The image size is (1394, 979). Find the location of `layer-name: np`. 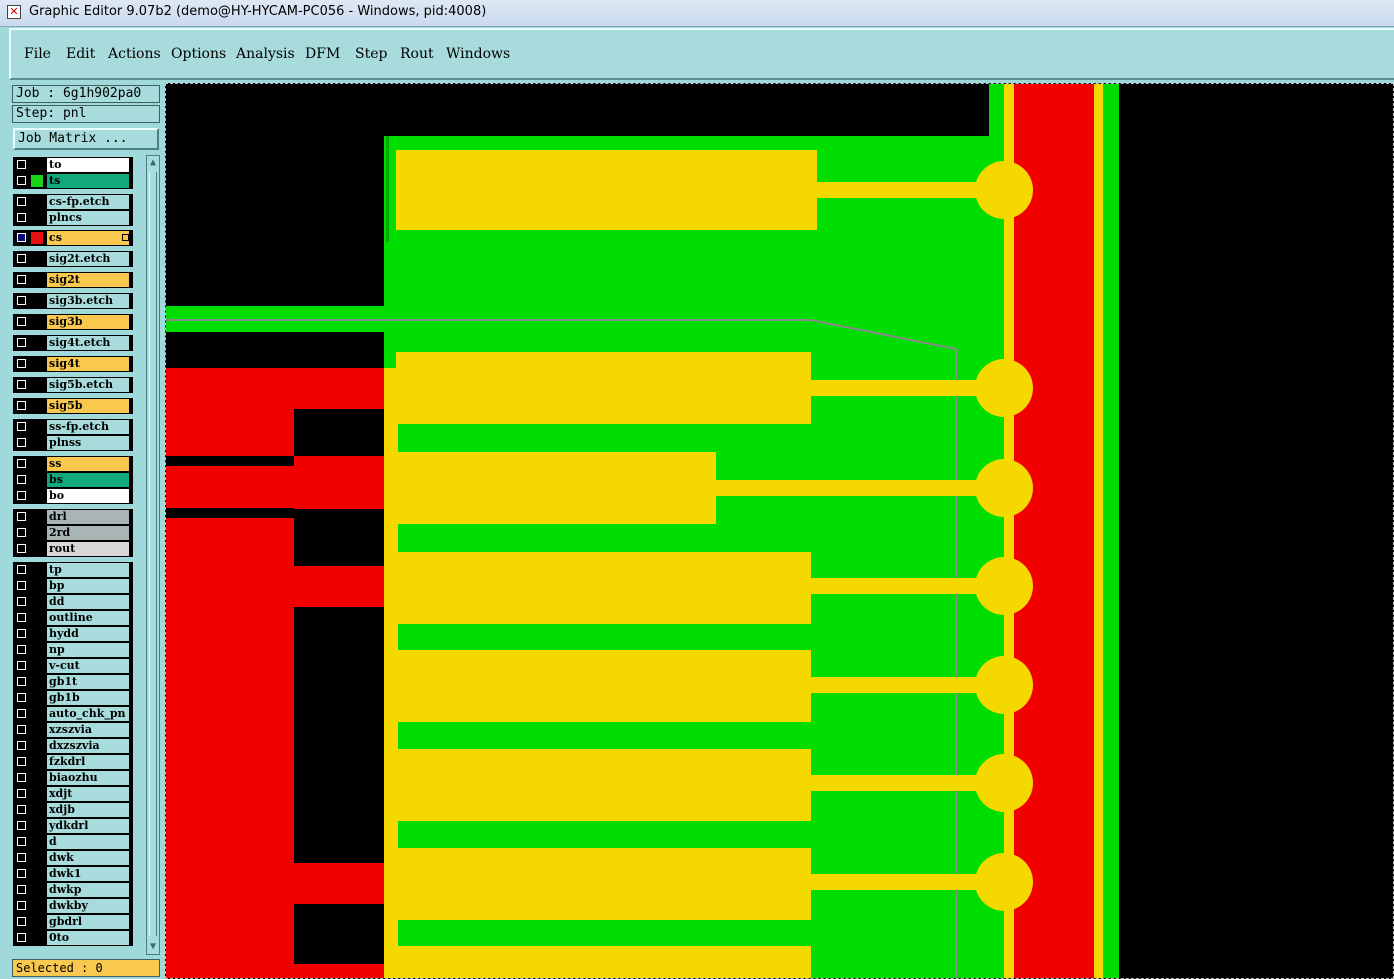

layer-name: np is located at coordinates (88, 650).